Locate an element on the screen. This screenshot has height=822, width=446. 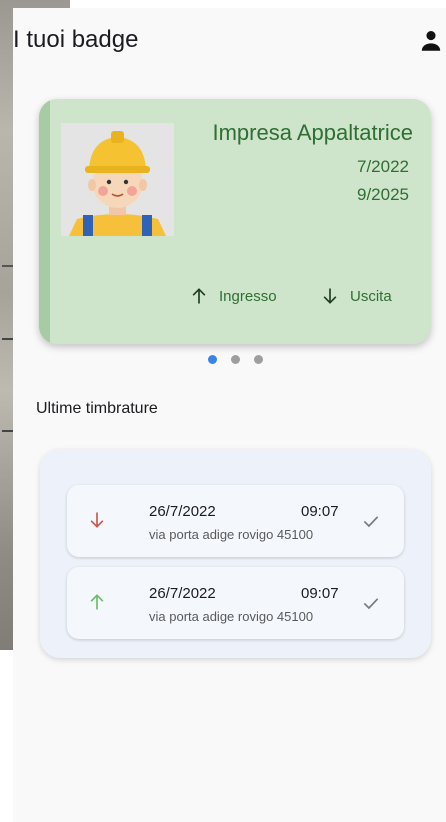
top-bar: I tuoi badge is located at coordinates (229, 41).